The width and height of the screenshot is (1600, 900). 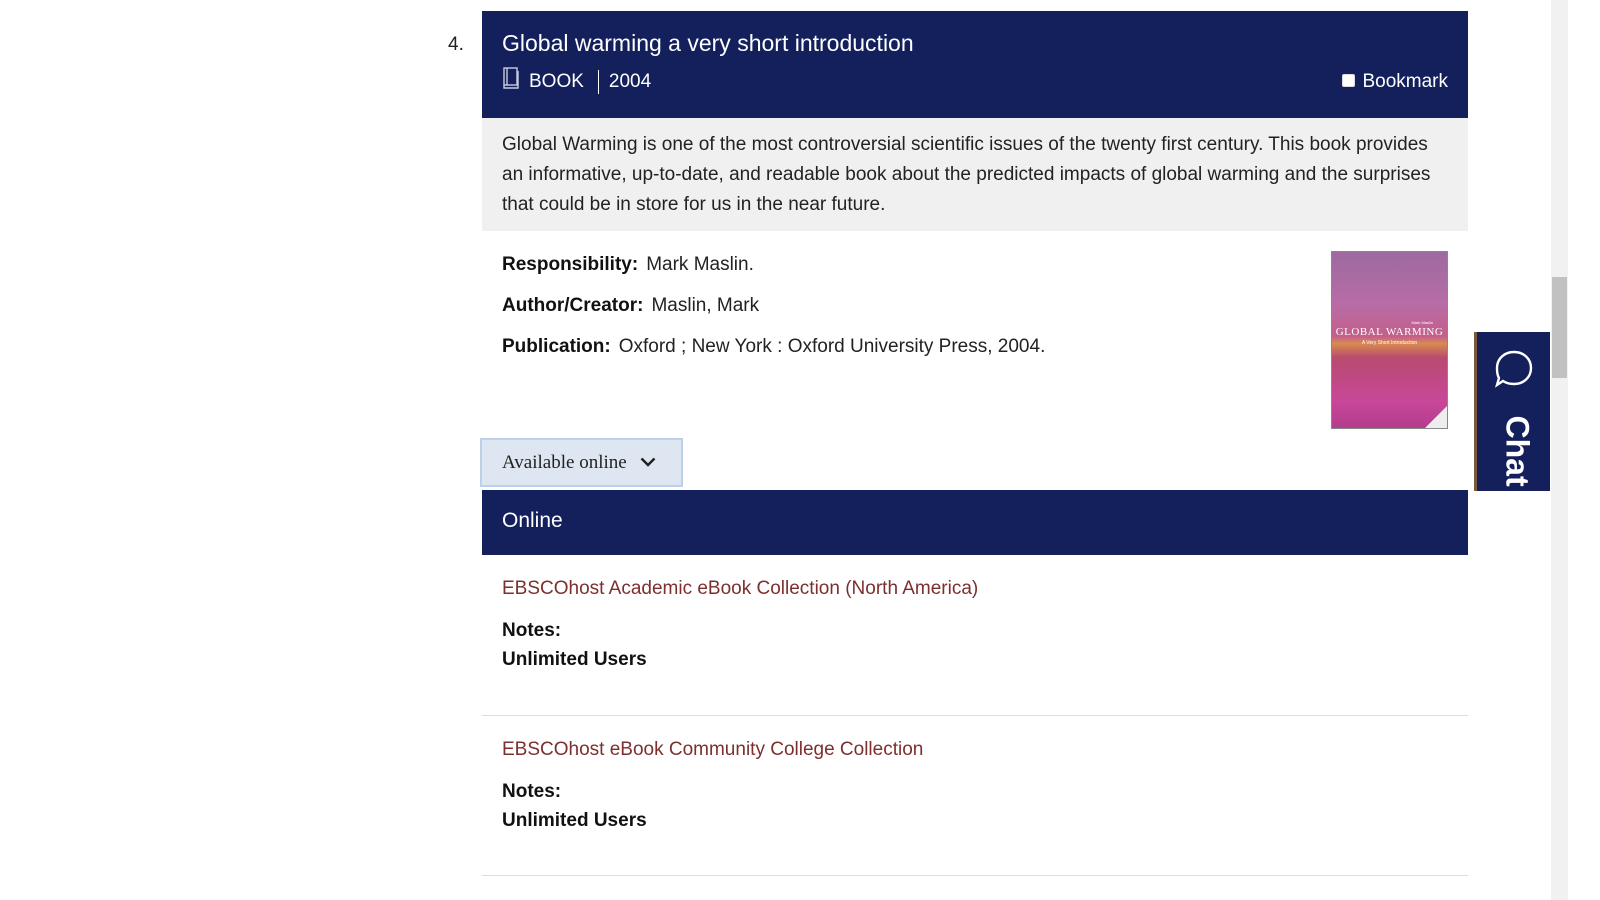 I want to click on chat-label: Chat, so click(x=1517, y=451).